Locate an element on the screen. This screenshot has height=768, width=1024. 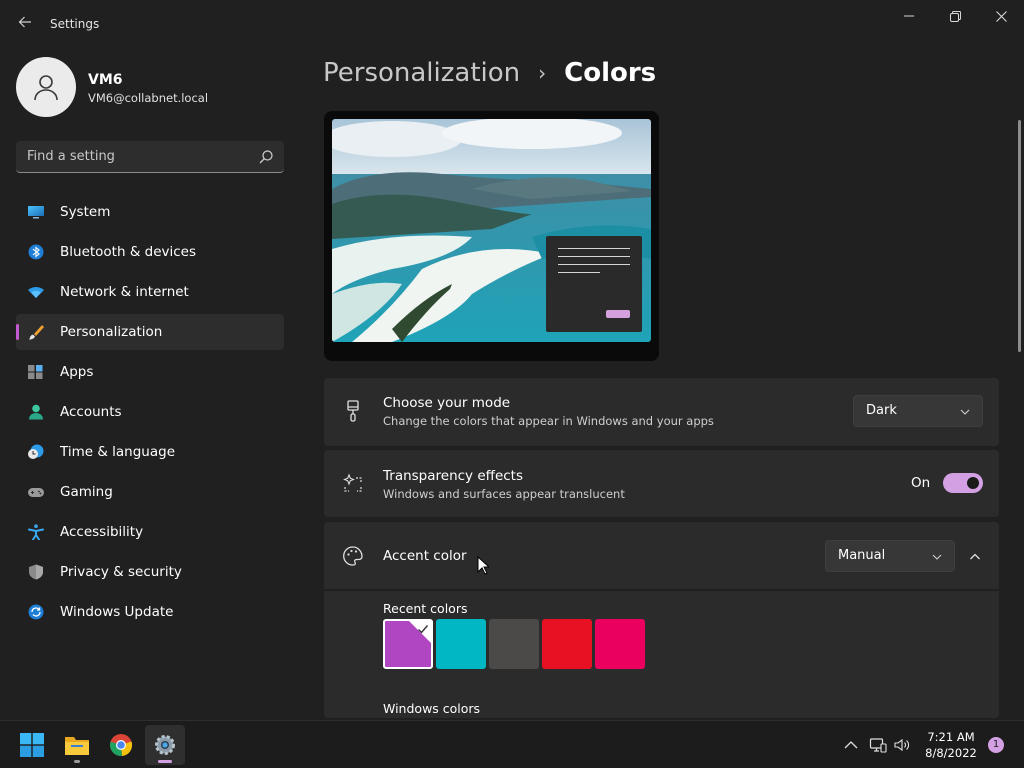
accent-color-card: Accent color Manual is located at coordinates (661, 555).